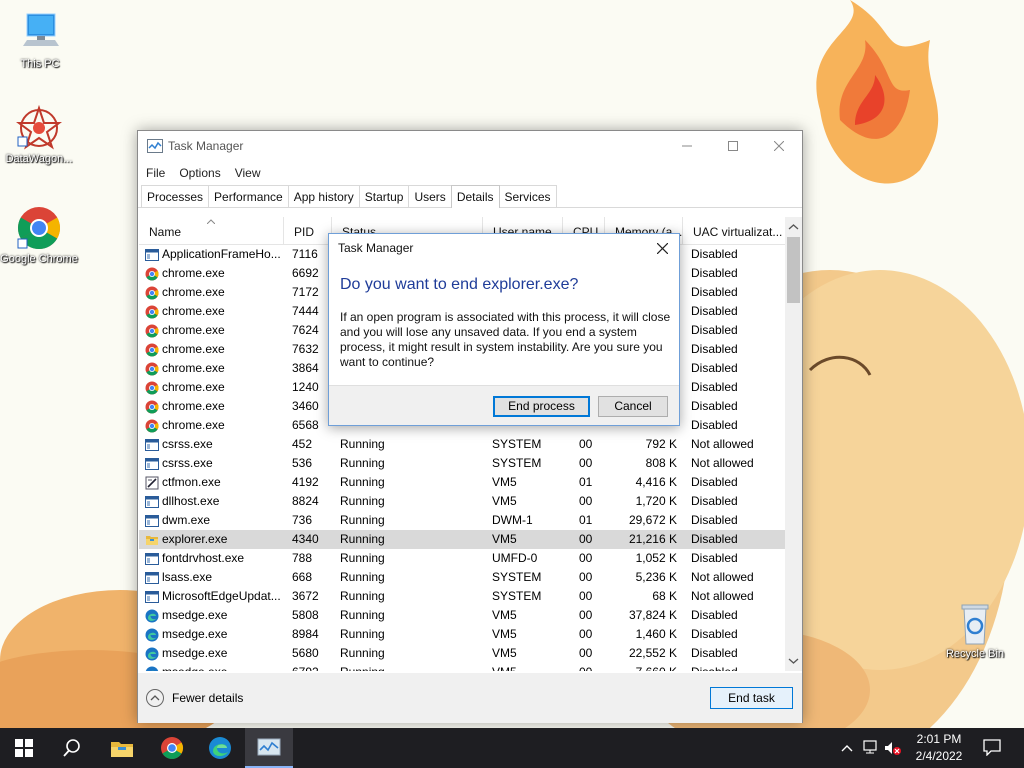 The width and height of the screenshot is (1024, 768). Describe the element at coordinates (155, 173) in the screenshot. I see `menu-file: File` at that location.